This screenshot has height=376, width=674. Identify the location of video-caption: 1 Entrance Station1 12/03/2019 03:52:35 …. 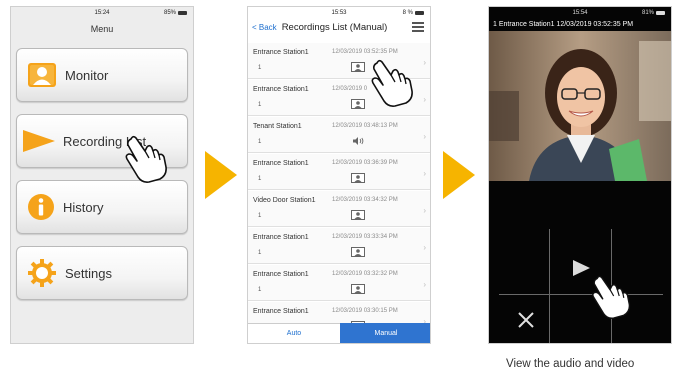
(563, 24).